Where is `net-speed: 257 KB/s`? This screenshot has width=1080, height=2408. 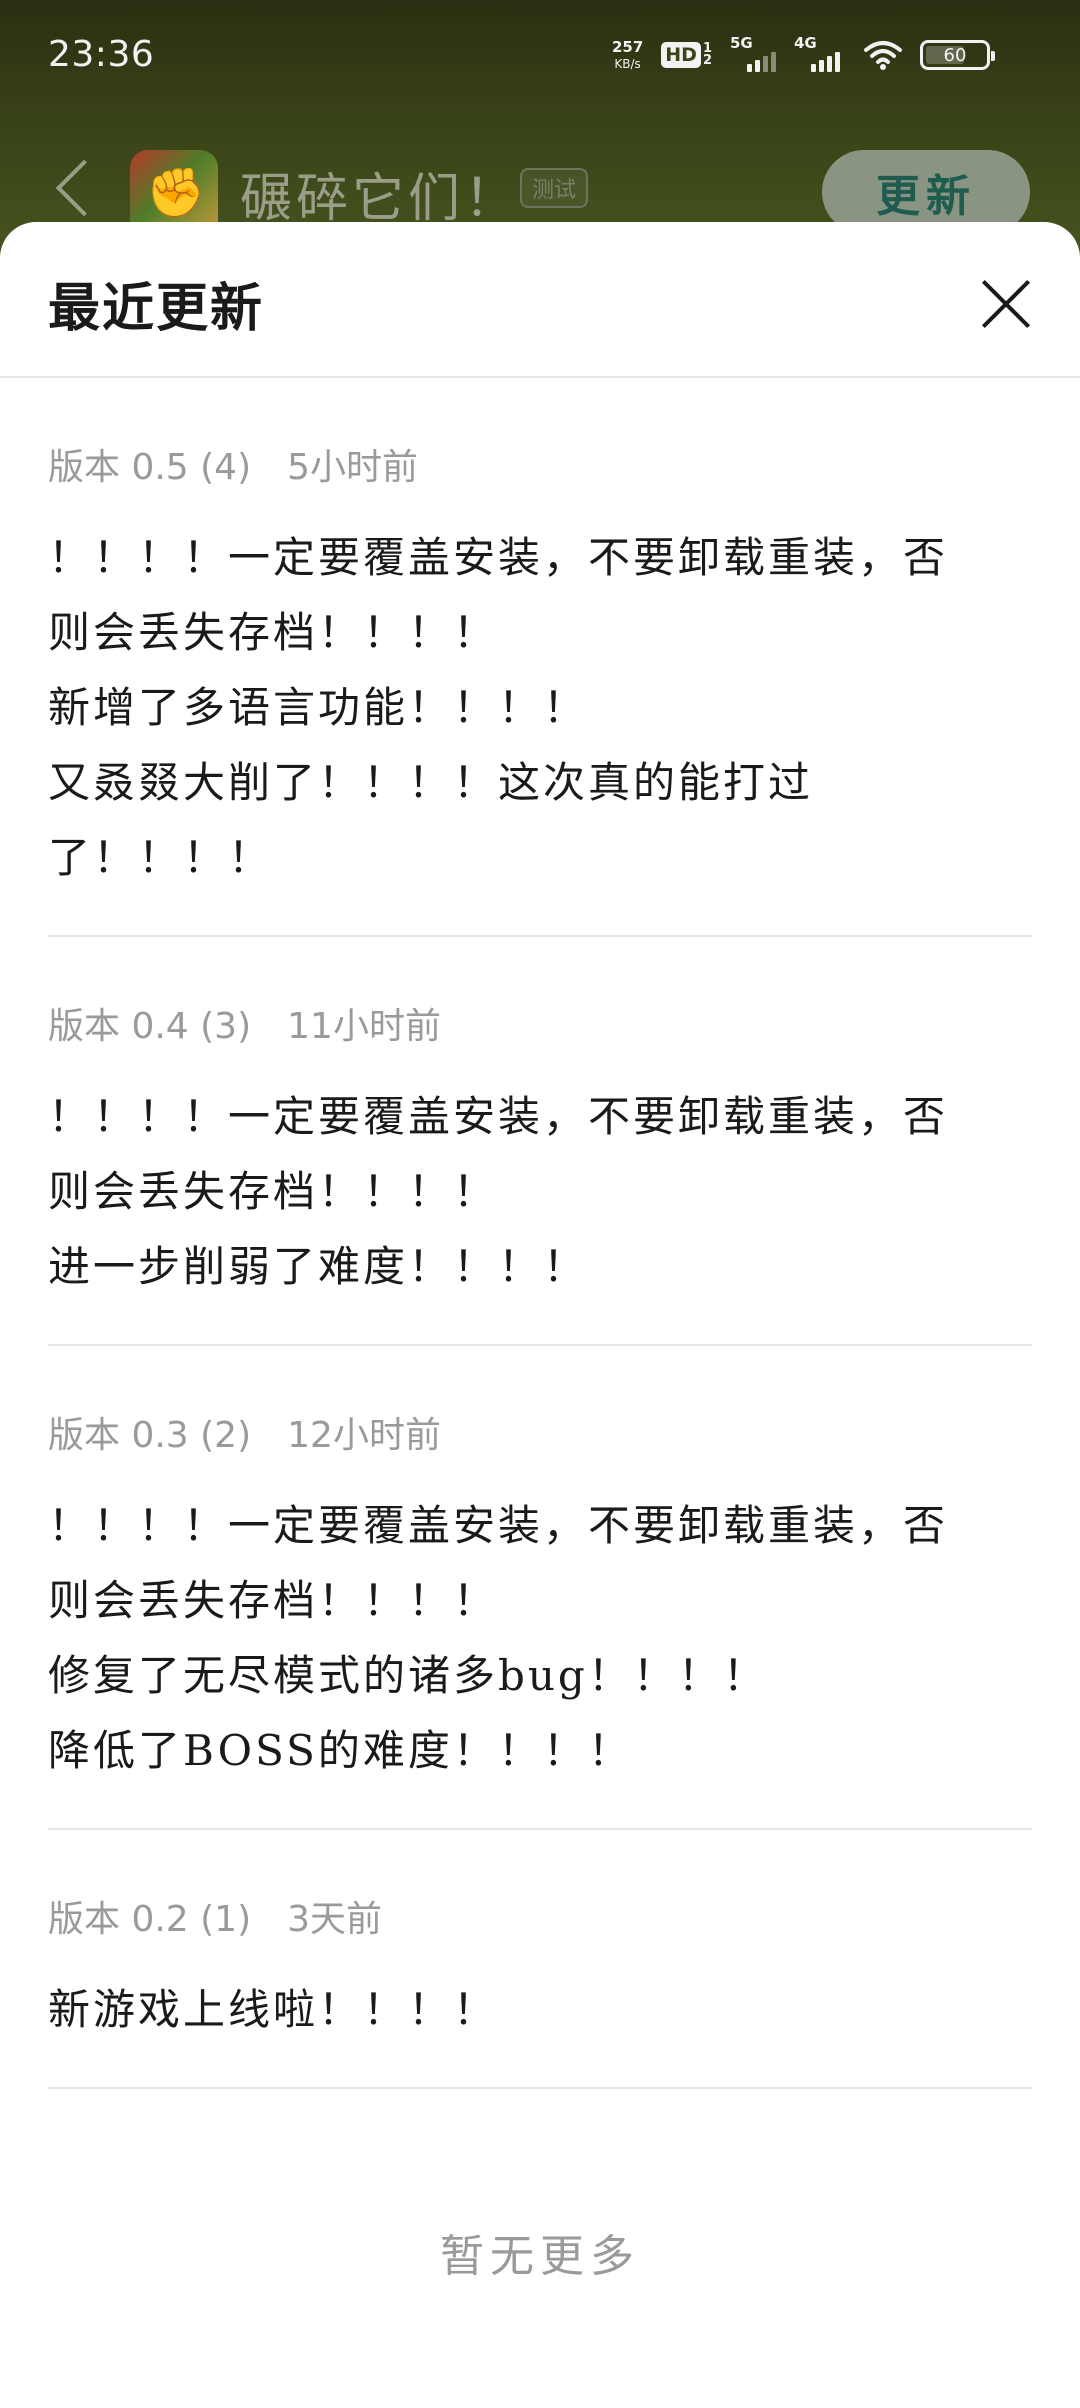
net-speed: 257 KB/s is located at coordinates (627, 54).